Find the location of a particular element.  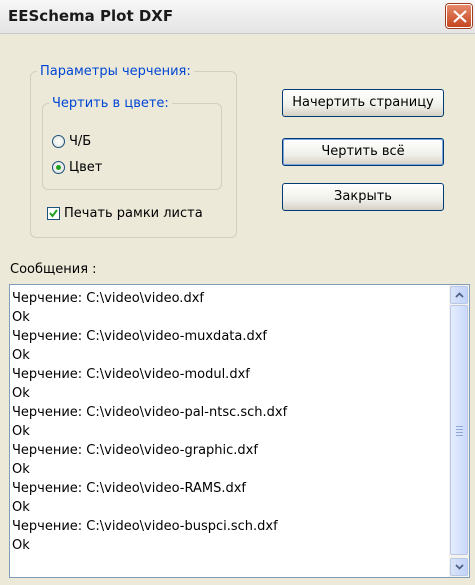

close-icon is located at coordinates (460, 16).